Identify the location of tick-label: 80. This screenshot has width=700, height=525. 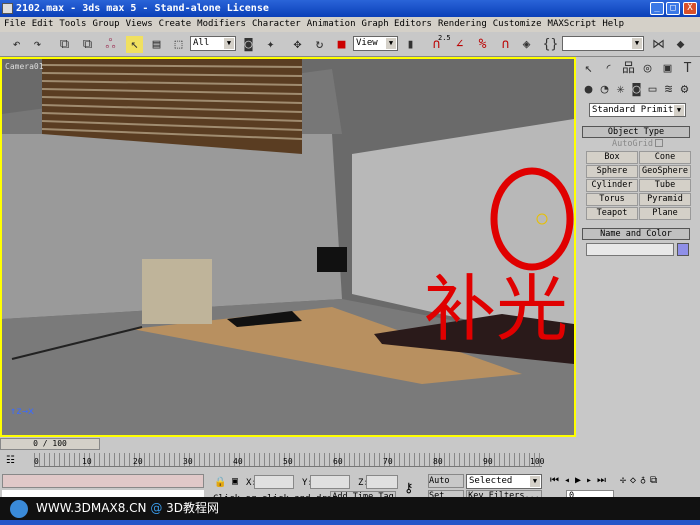
(438, 461).